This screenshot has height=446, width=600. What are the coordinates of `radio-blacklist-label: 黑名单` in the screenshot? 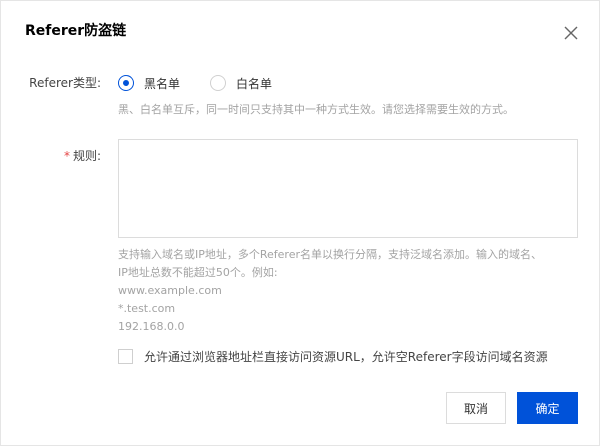 It's located at (162, 83).